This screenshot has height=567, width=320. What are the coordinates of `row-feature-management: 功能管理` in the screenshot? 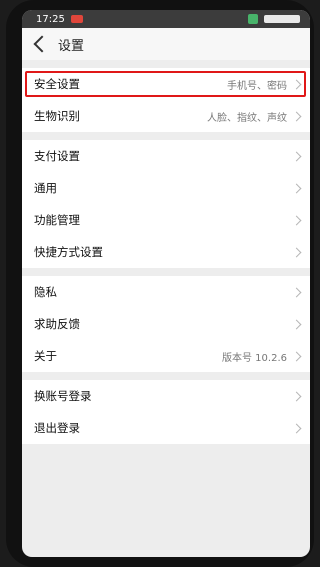 It's located at (166, 220).